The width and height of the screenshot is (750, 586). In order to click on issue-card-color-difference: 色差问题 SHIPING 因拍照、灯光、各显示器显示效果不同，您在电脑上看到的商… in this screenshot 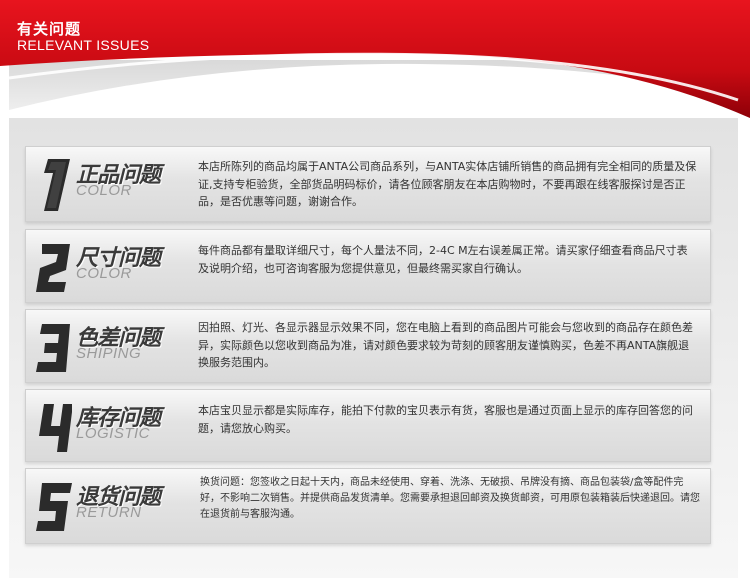, I will do `click(368, 346)`.